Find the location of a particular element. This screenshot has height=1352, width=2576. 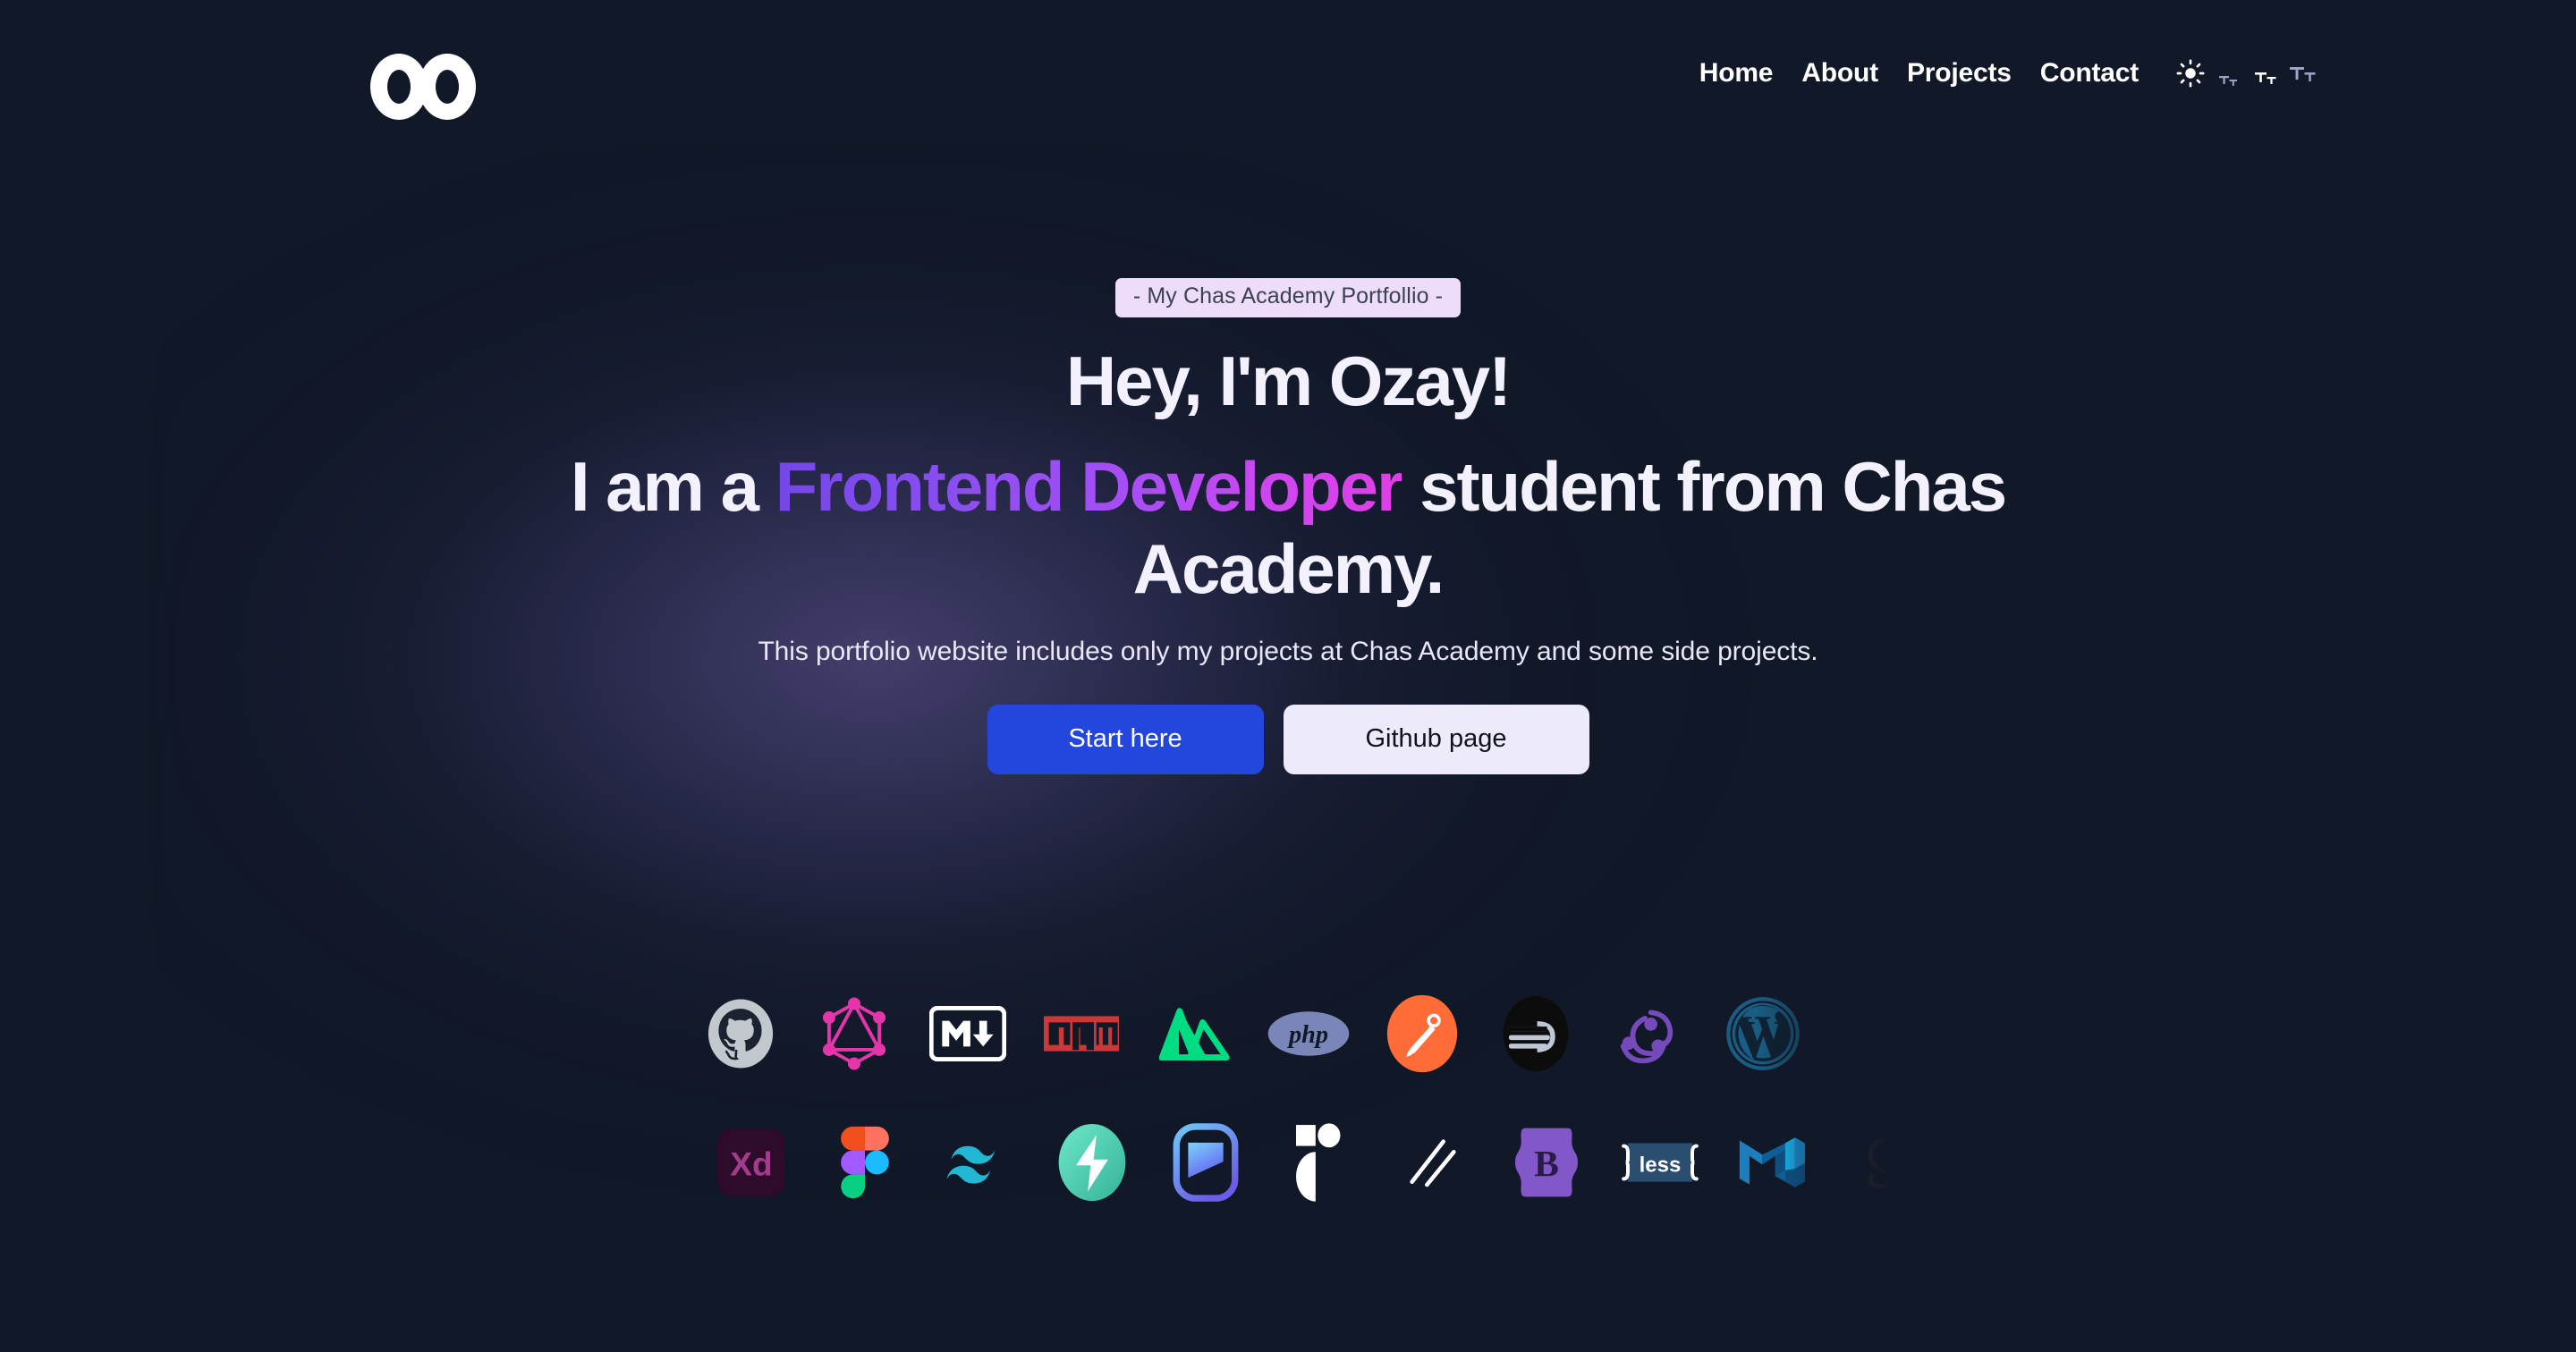

framer-logo is located at coordinates (1205, 1162).